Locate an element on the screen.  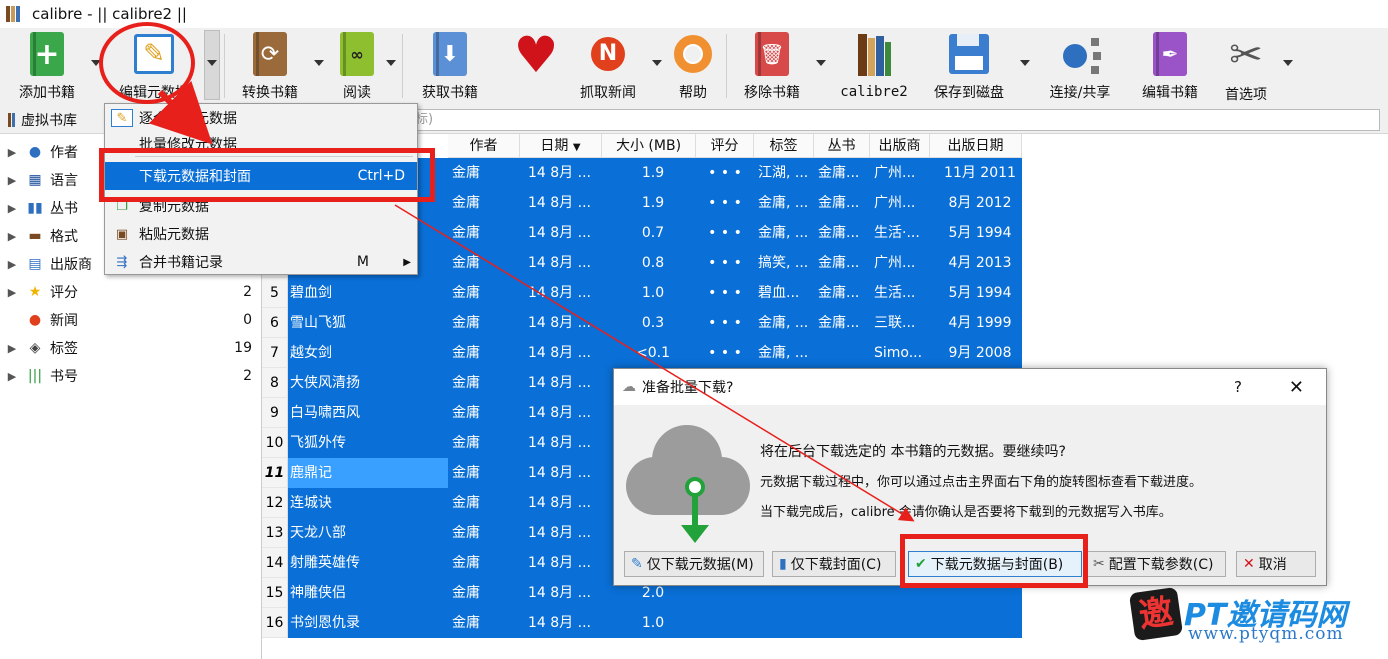
column-header-rating: 评分 is located at coordinates (725, 146).